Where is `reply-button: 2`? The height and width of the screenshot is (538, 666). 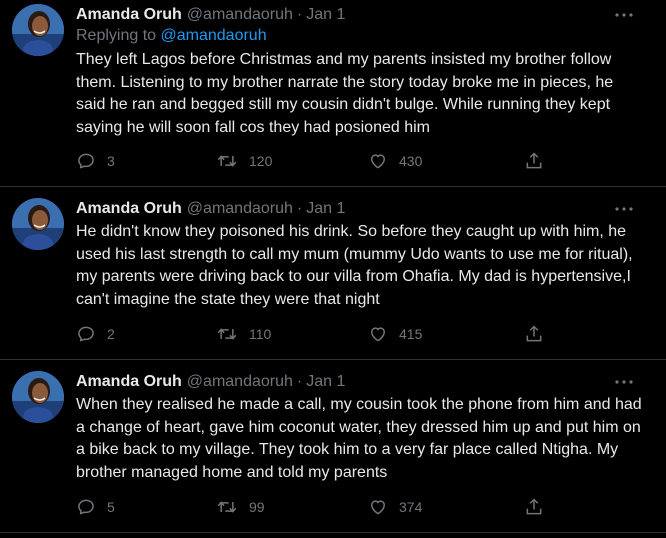
reply-button: 2 is located at coordinates (95, 334).